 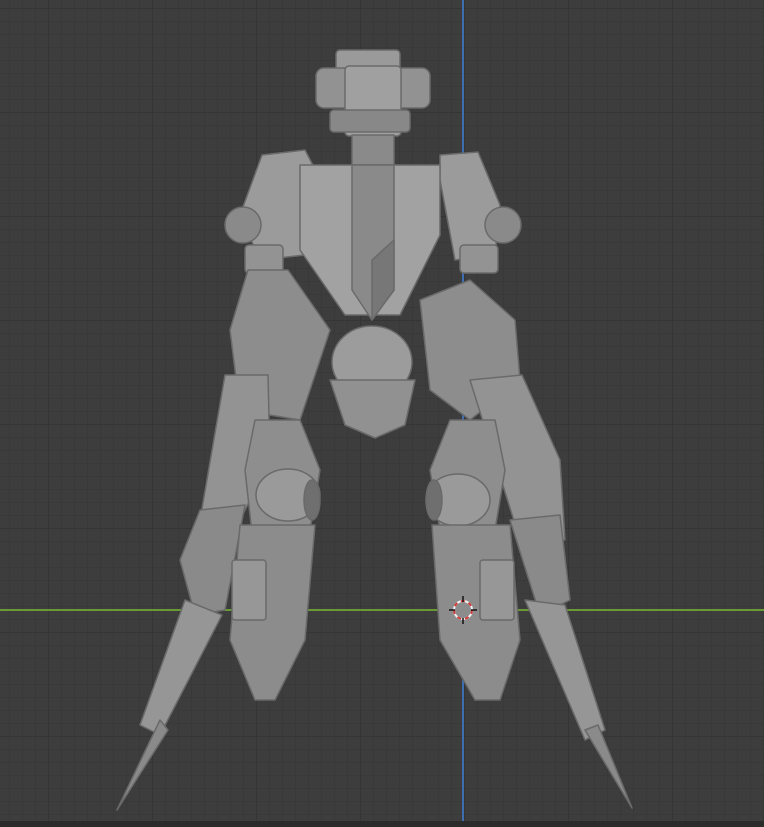 I want to click on 3d-cursor-icon, so click(x=463, y=610).